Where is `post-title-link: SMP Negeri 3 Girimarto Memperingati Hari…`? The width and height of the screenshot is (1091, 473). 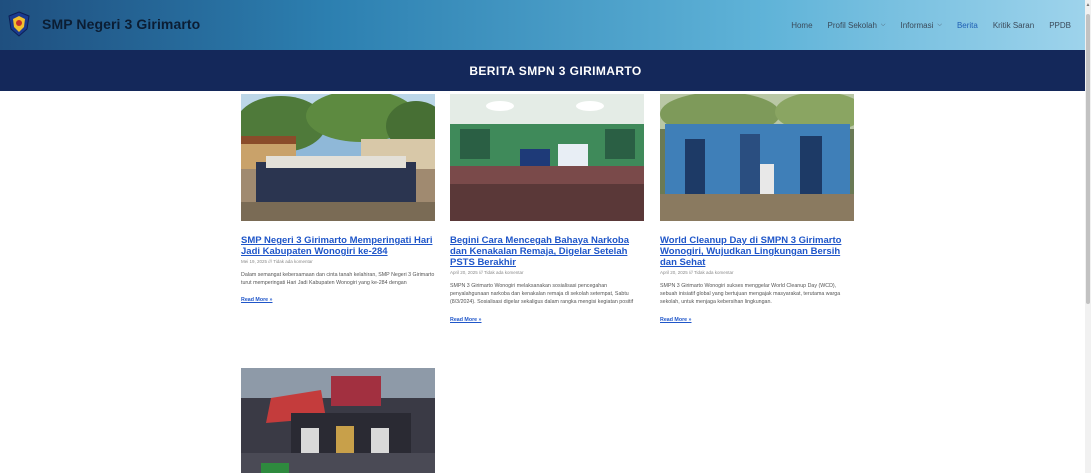 post-title-link: SMP Negeri 3 Girimarto Memperingati Hari… is located at coordinates (338, 246).